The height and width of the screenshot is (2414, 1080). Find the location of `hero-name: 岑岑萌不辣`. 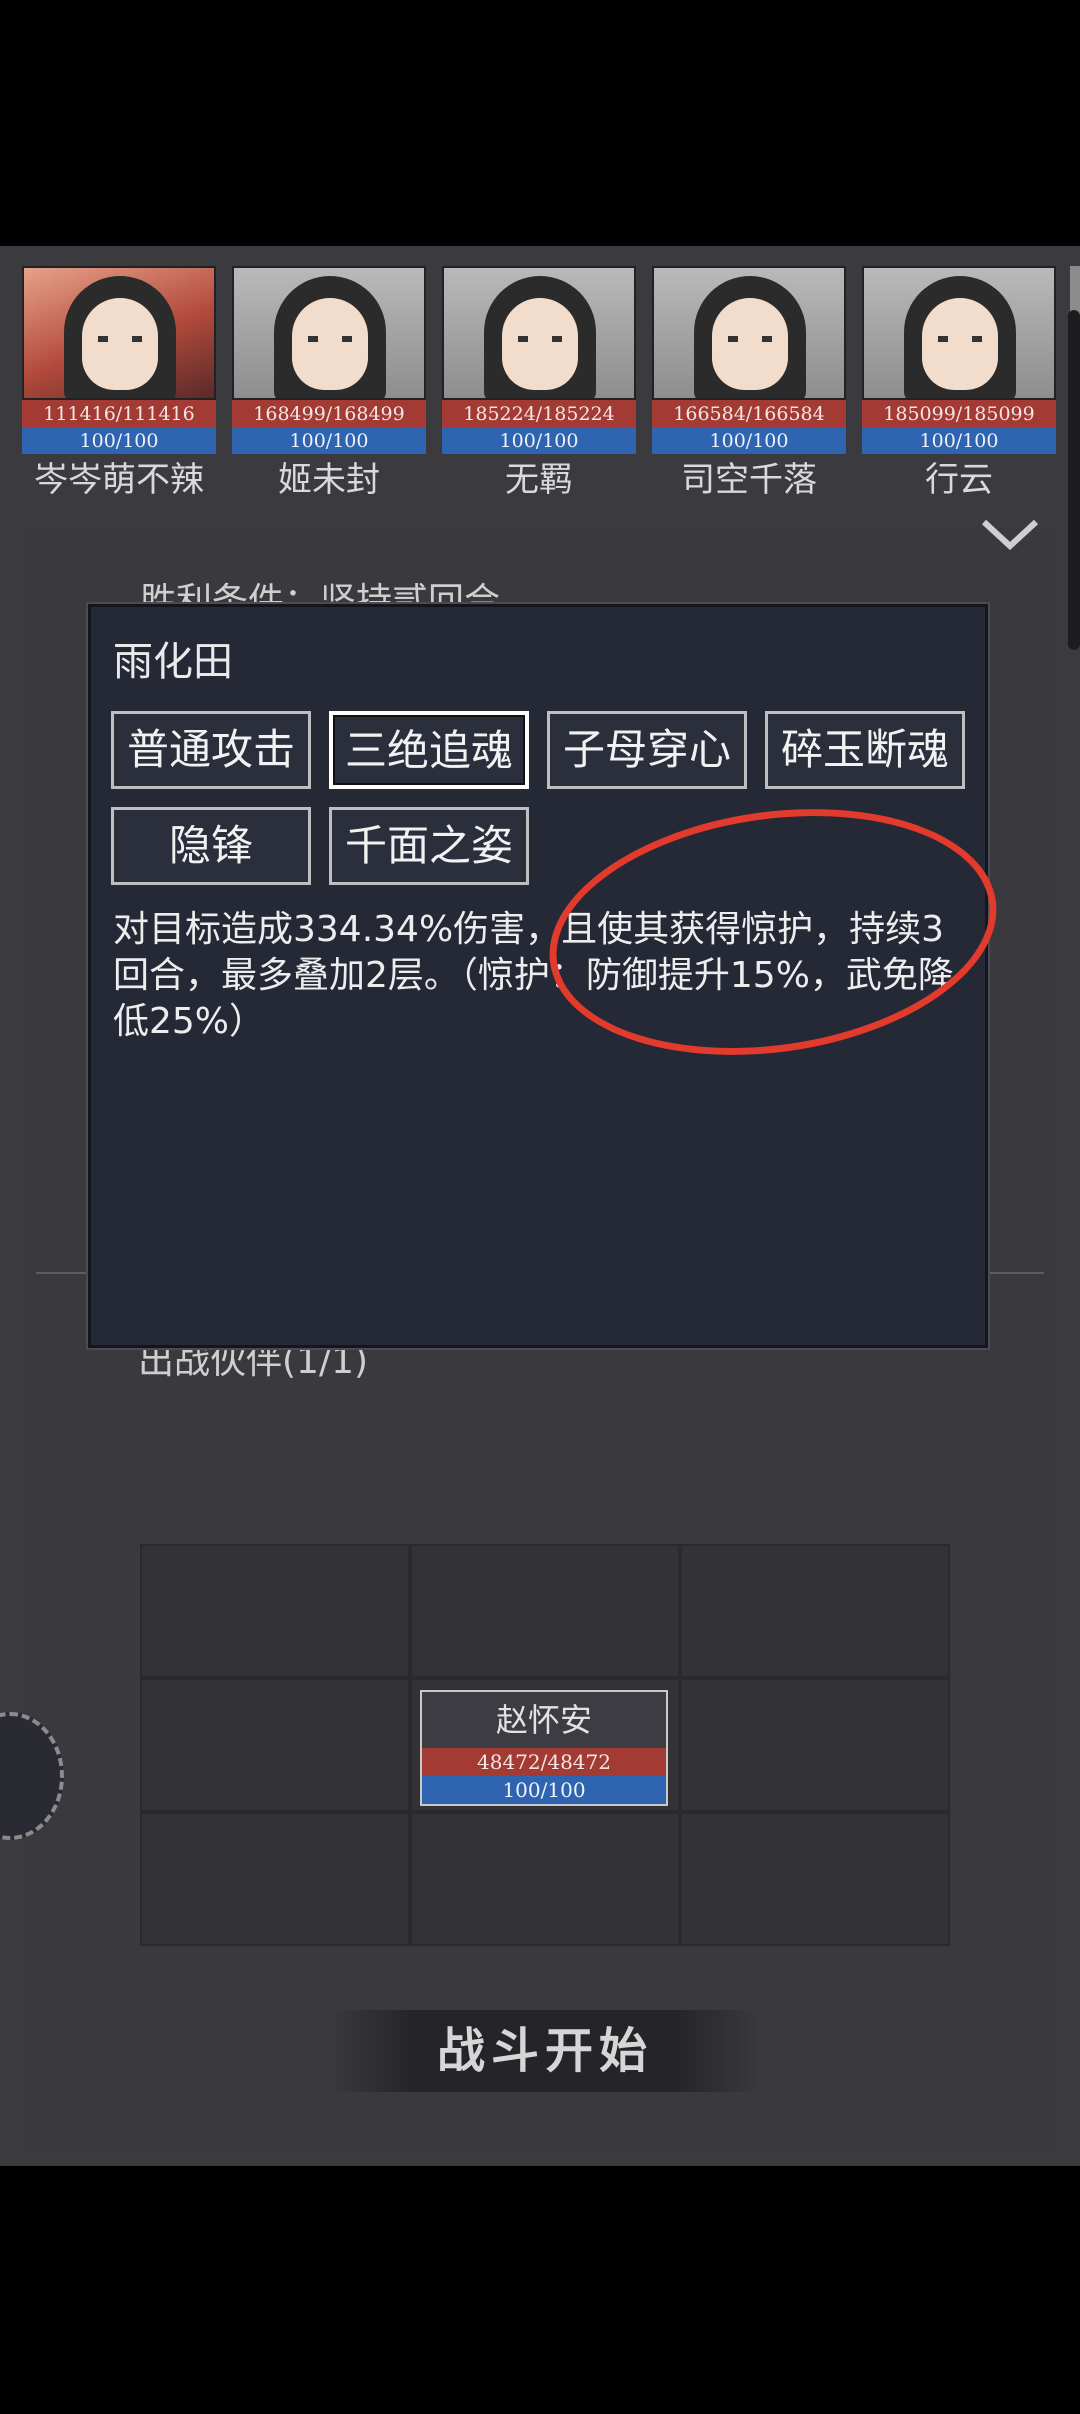

hero-name: 岑岑萌不辣 is located at coordinates (119, 480).